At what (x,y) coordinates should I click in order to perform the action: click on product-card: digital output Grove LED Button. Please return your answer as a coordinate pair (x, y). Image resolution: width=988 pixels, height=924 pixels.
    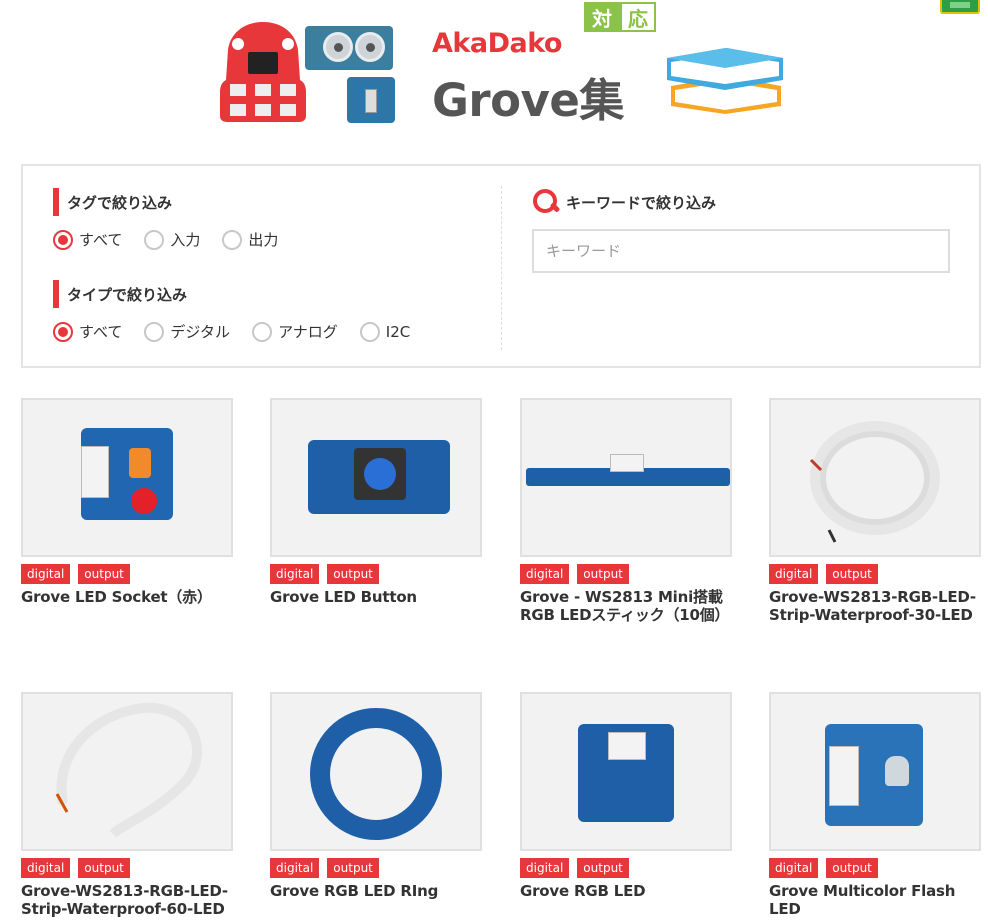
    Looking at the image, I should click on (376, 502).